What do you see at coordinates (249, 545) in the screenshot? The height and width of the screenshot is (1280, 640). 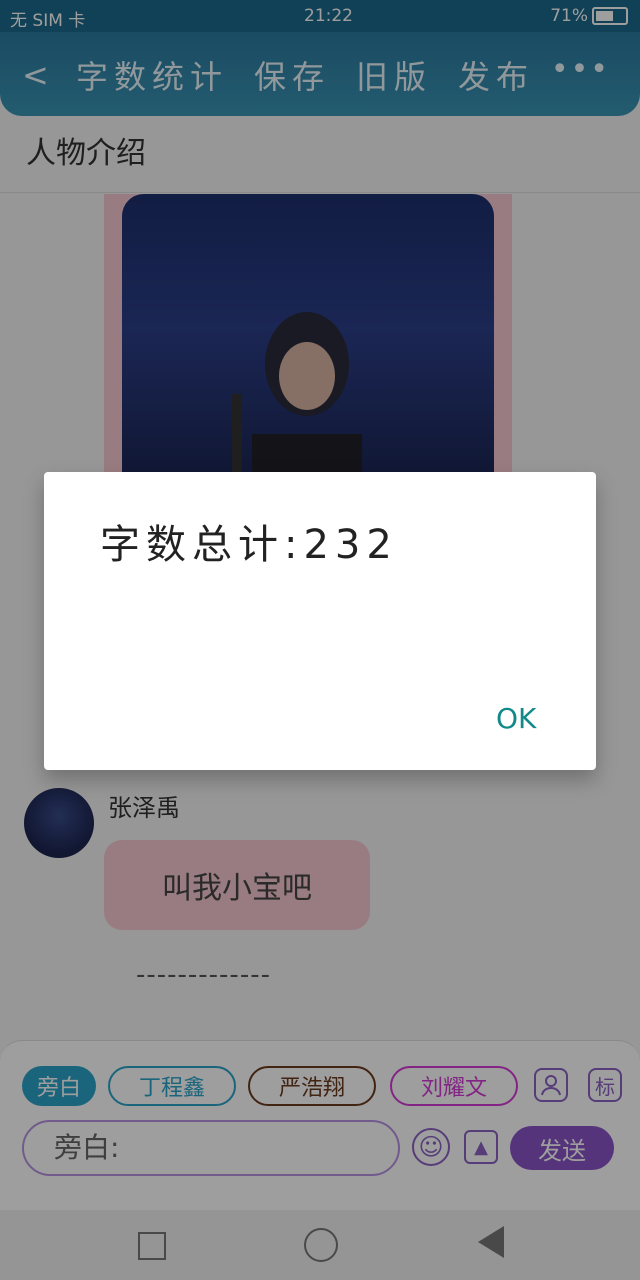 I see `dialog-message: 字数总计:232` at bounding box center [249, 545].